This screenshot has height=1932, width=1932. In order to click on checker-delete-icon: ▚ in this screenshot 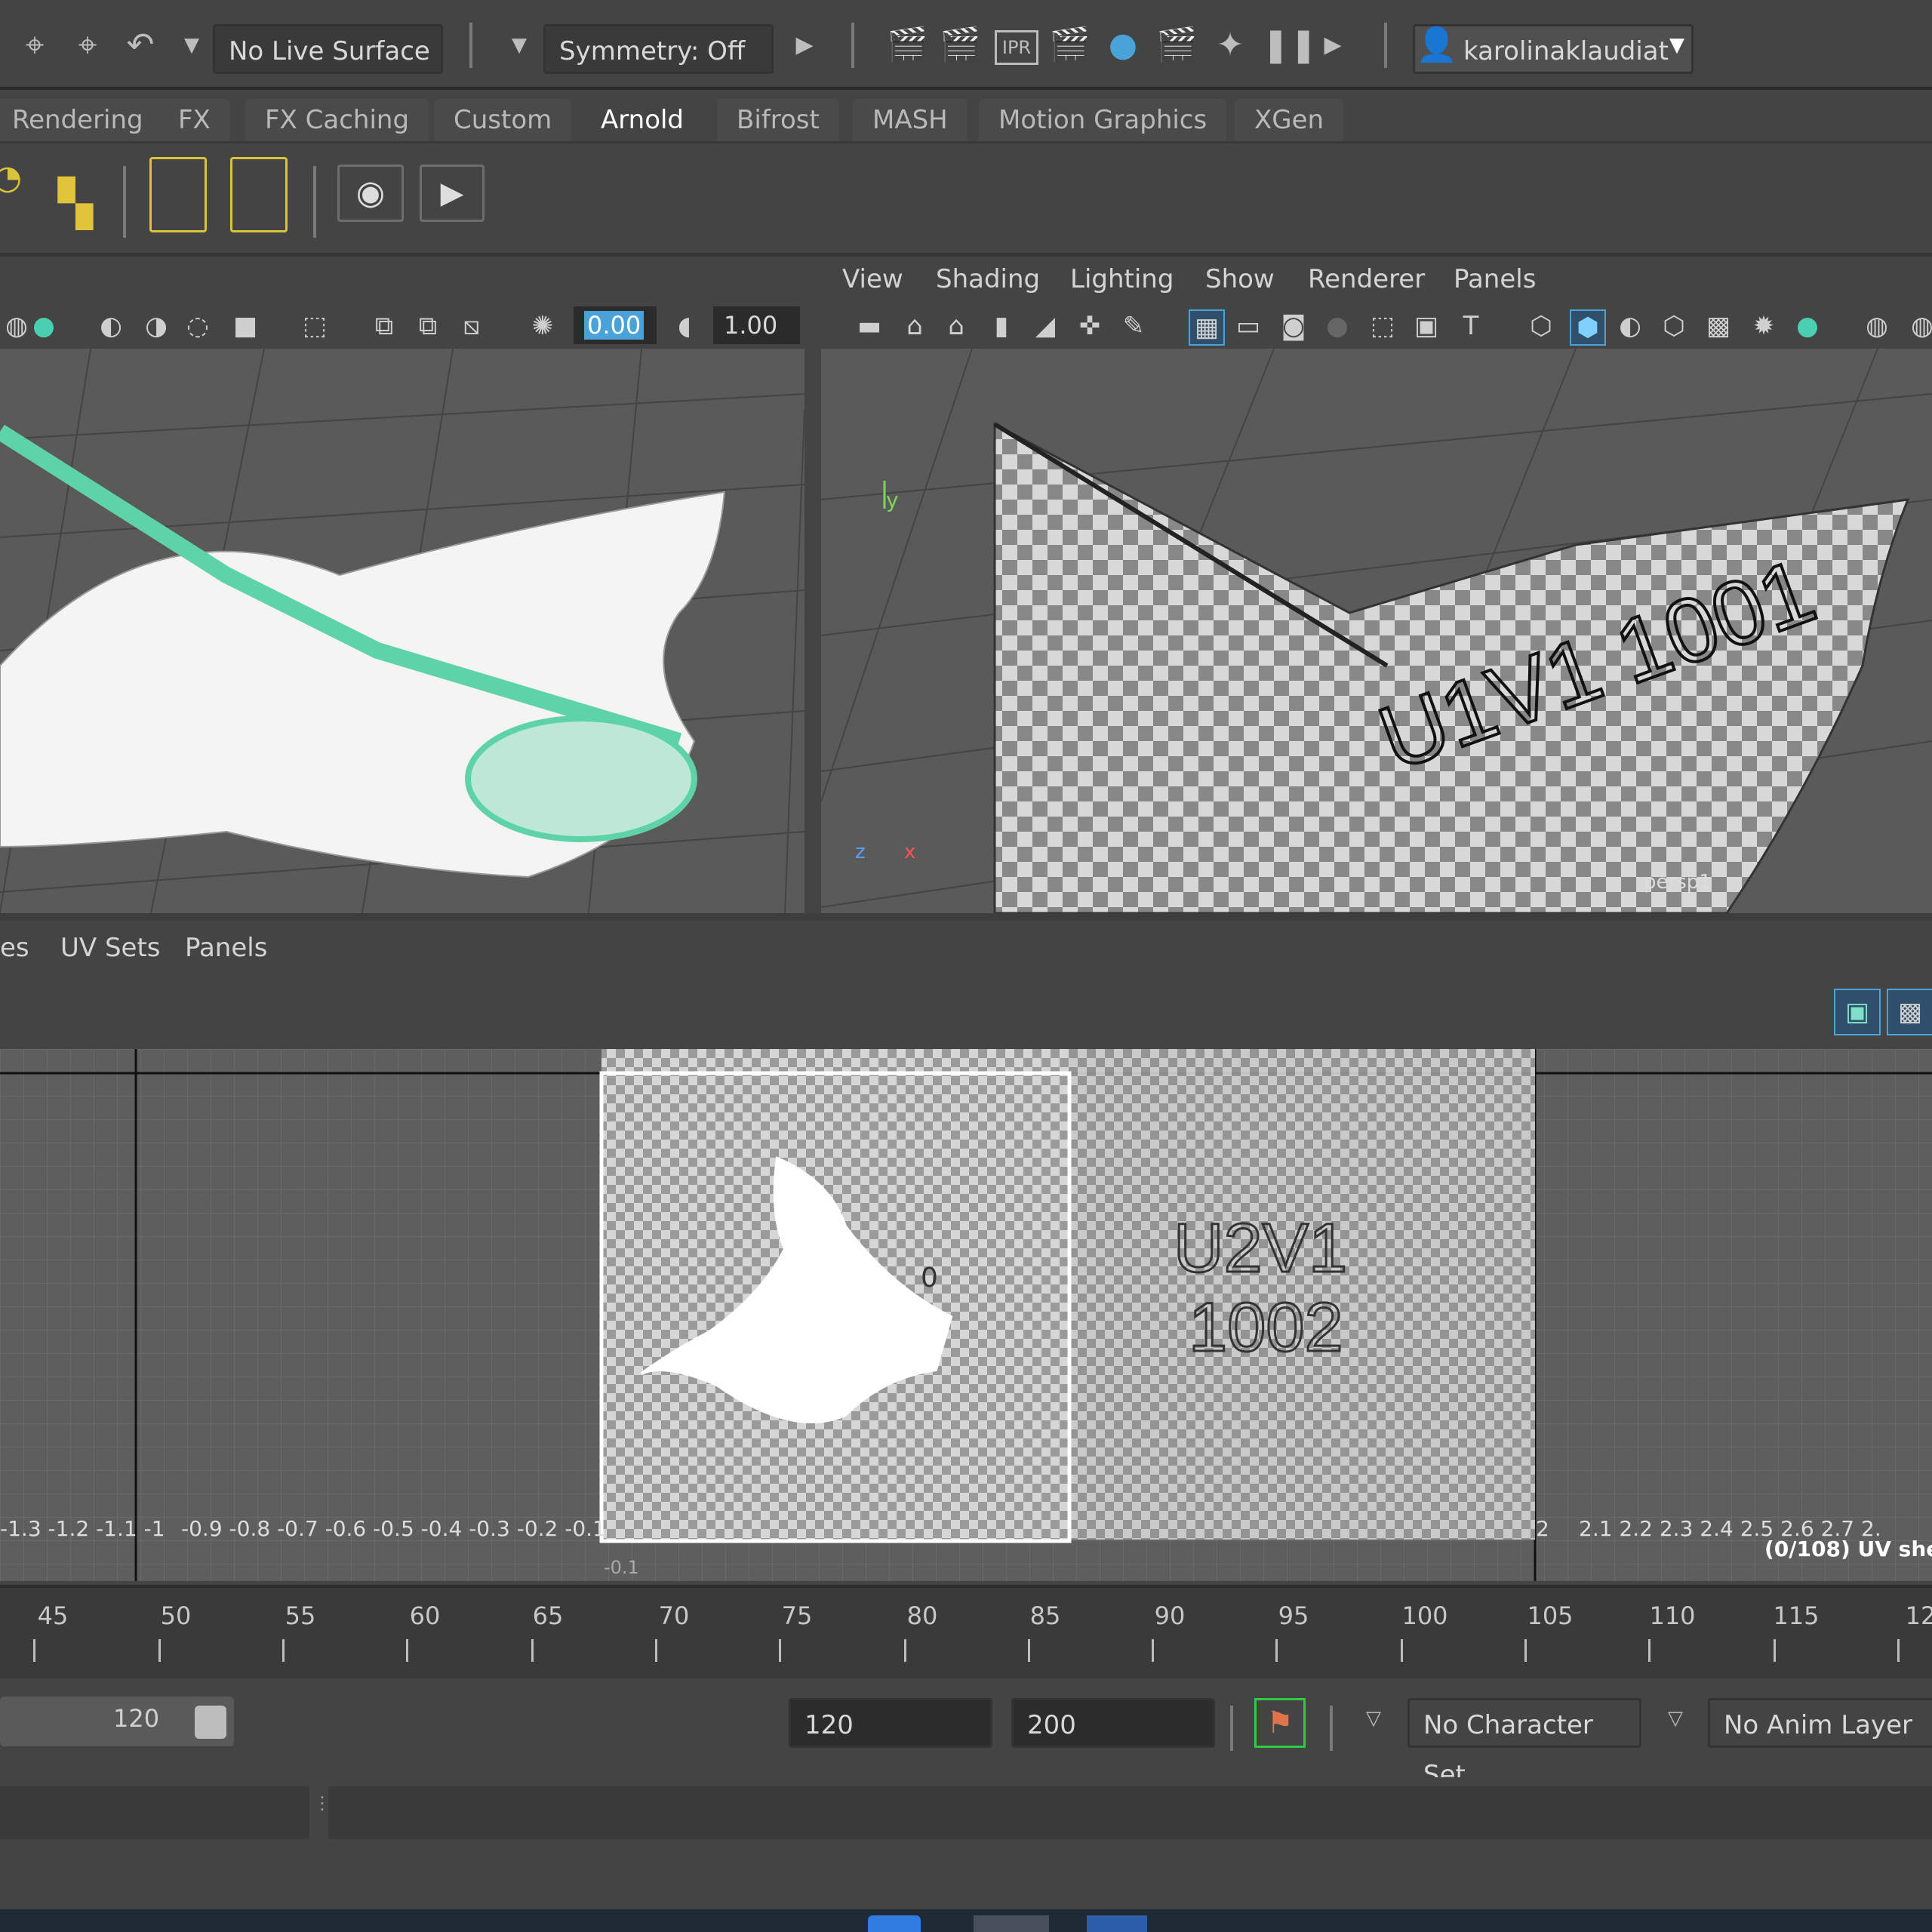, I will do `click(75, 204)`.